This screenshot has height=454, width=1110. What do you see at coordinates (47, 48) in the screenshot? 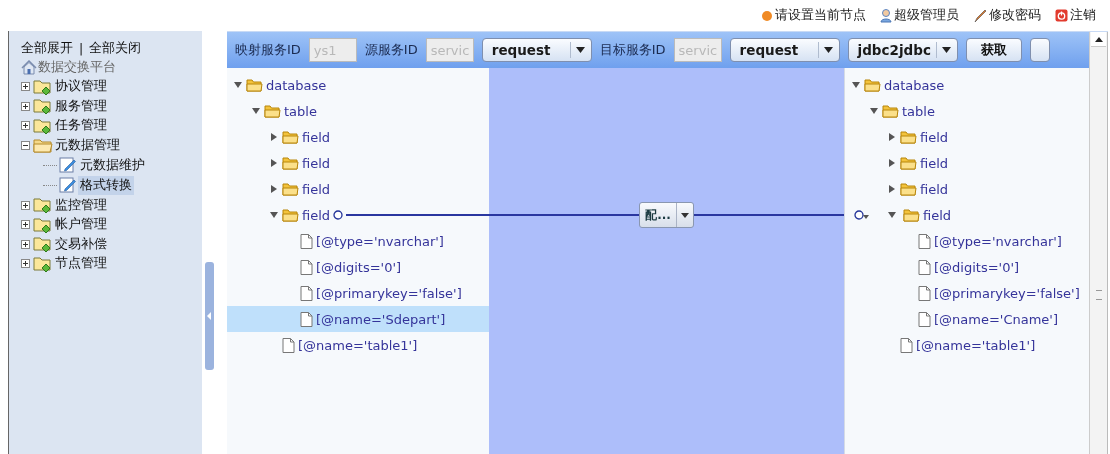
I see `tree-action-link: 全部展开` at bounding box center [47, 48].